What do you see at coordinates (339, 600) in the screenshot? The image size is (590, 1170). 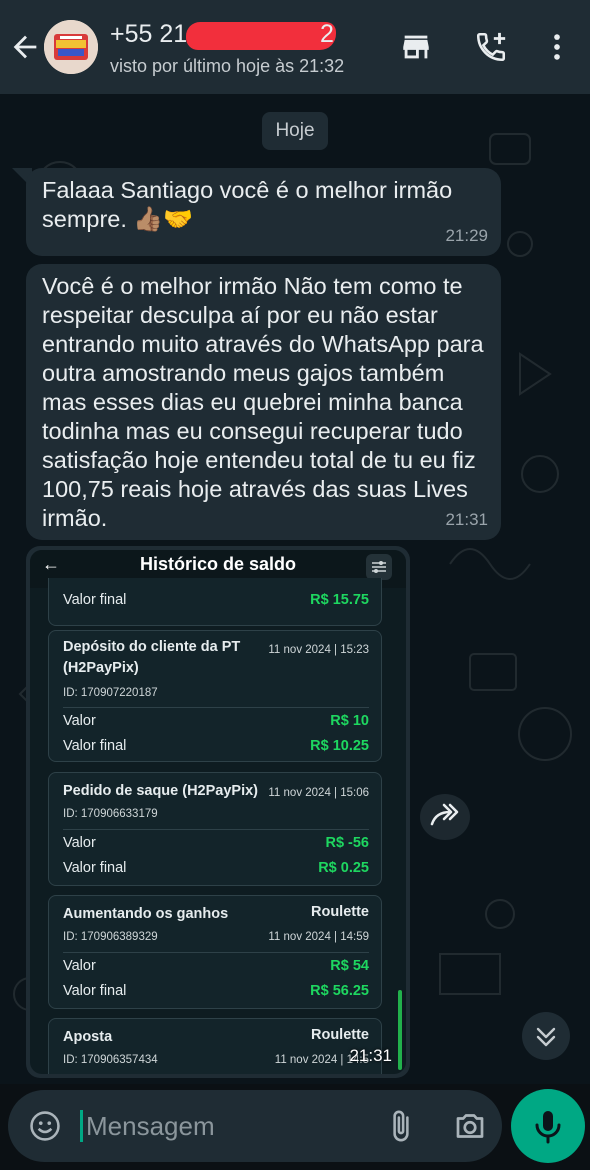 I see `final-value: R$ 15.75` at bounding box center [339, 600].